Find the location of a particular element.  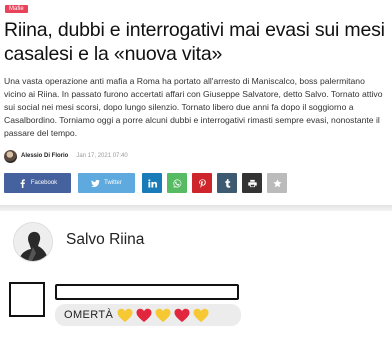

tumblr-icon is located at coordinates (227, 183).